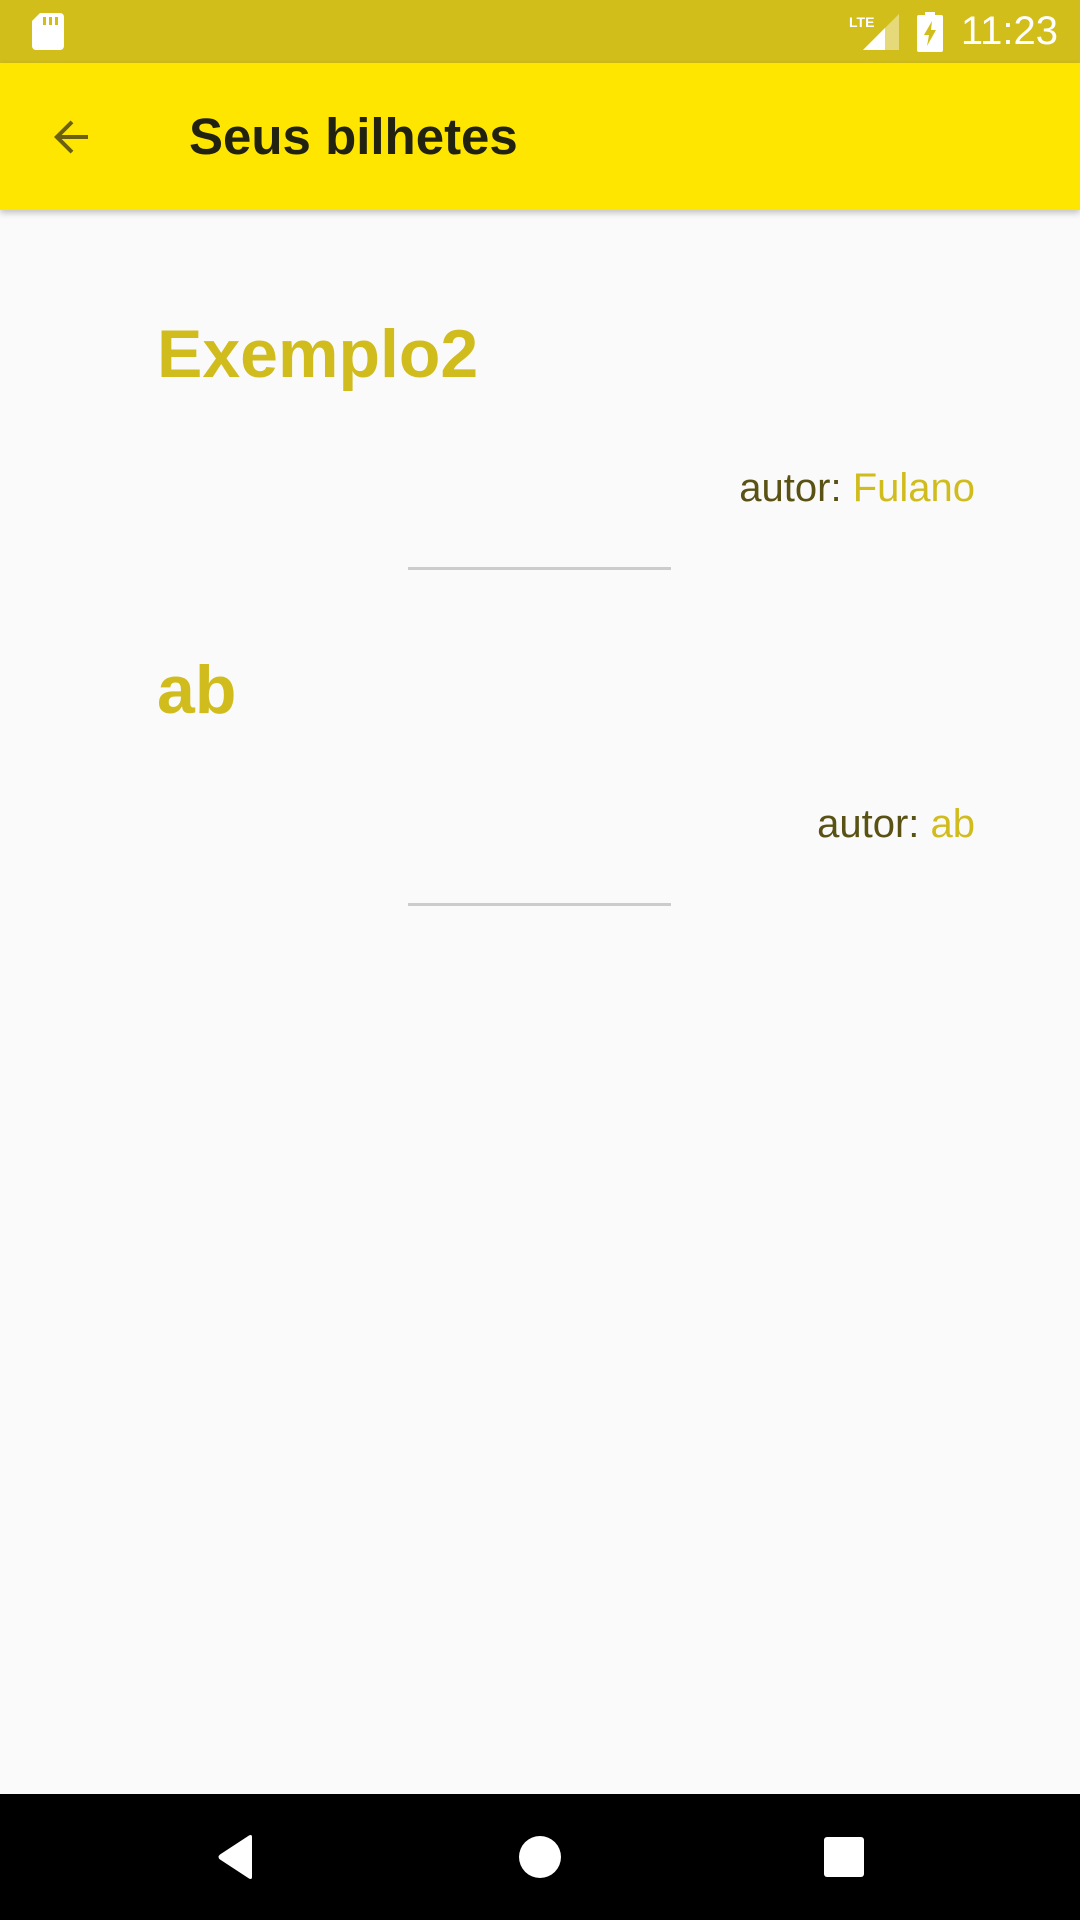 The width and height of the screenshot is (1080, 1920). I want to click on nav-recents-button, so click(844, 1857).